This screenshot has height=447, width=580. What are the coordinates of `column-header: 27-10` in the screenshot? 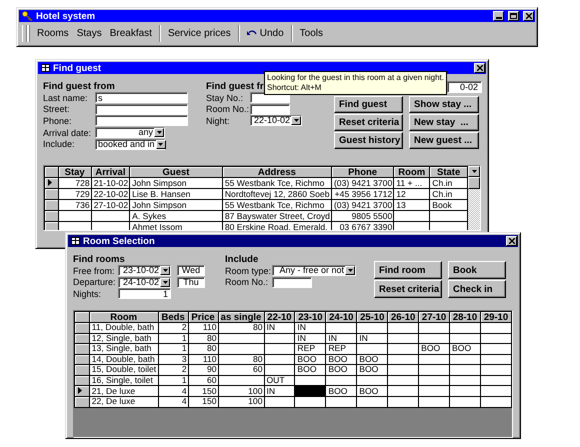 It's located at (434, 317).